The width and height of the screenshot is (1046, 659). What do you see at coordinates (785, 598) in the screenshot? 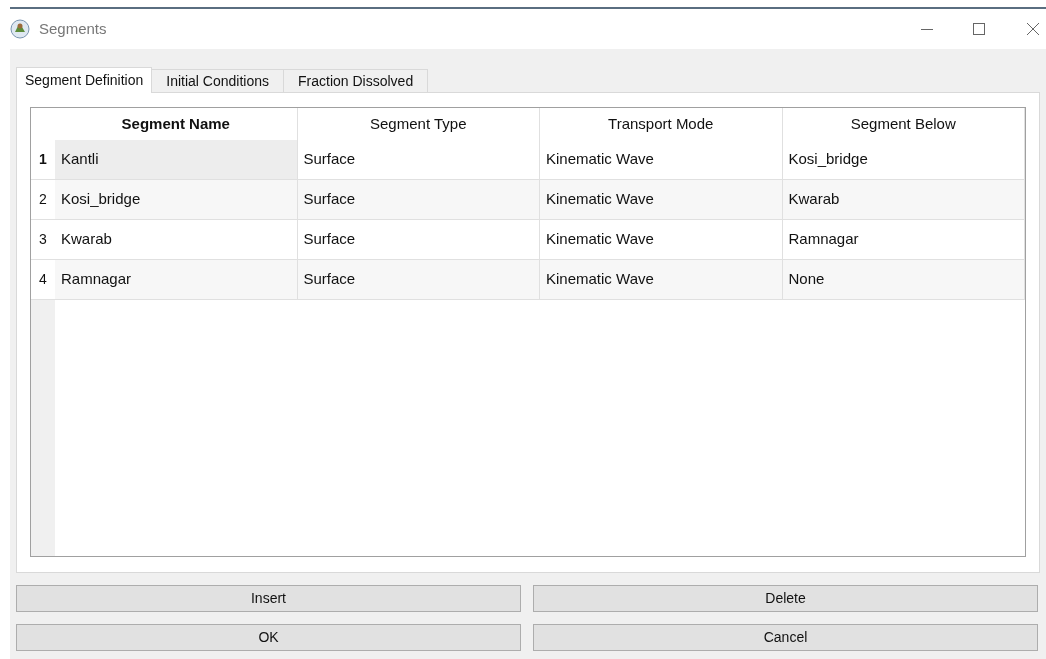
I see `dialog-button: Delete` at bounding box center [785, 598].